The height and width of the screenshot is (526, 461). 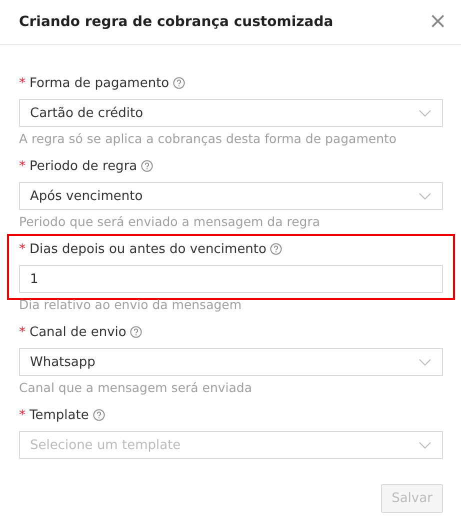 What do you see at coordinates (437, 22) in the screenshot?
I see `close-button: ×` at bounding box center [437, 22].